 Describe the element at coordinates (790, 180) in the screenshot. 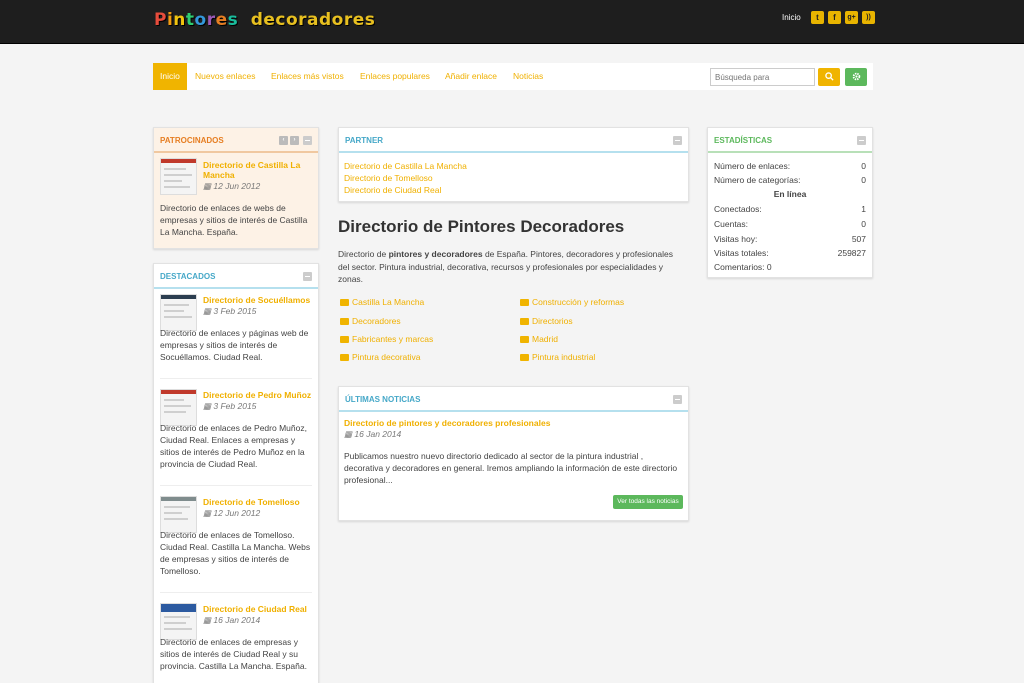

I see `stat-row: Número de categorías: 0` at that location.